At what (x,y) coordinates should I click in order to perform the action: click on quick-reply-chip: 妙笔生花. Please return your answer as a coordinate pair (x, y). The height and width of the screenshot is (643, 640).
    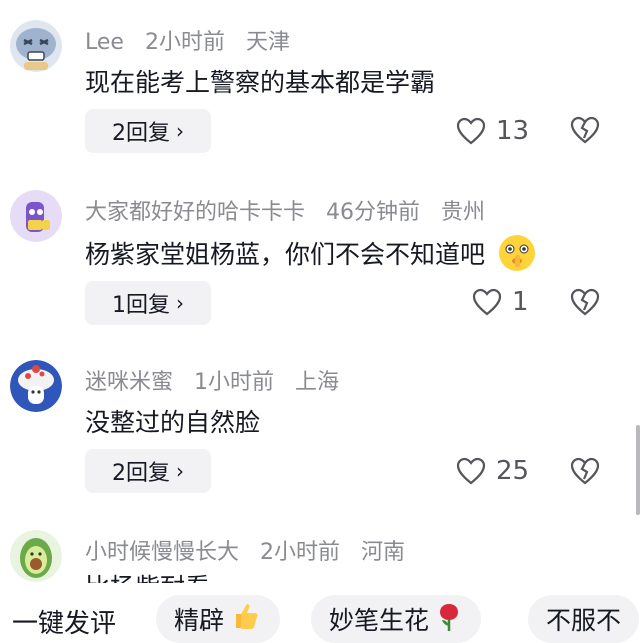
    Looking at the image, I should click on (396, 619).